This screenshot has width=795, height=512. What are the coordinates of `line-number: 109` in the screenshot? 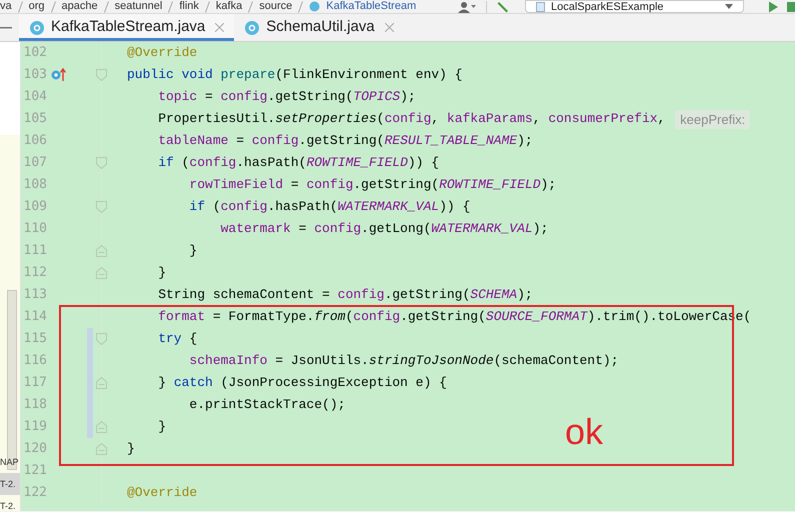 It's located at (34, 207).